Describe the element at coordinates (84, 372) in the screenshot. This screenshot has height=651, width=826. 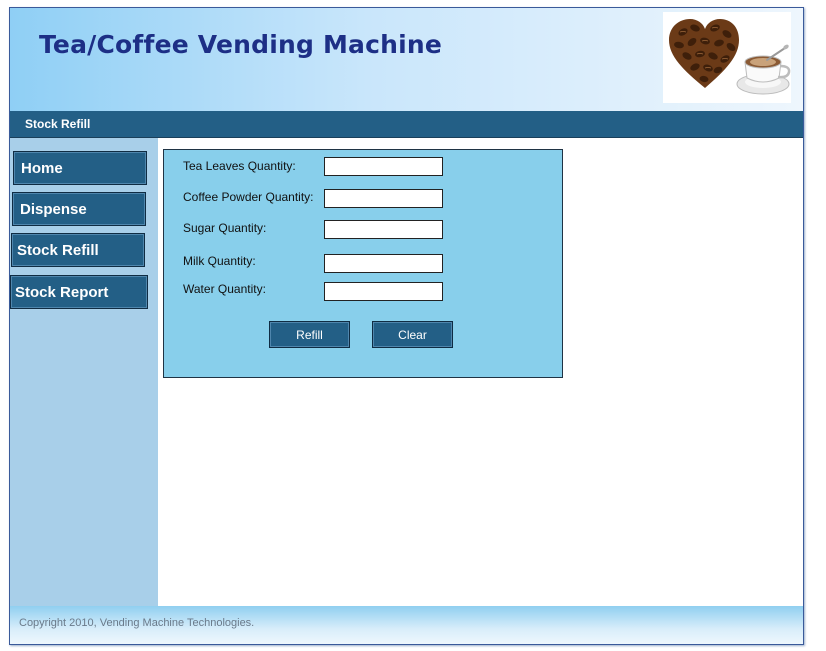
I see `sidebar: Home Dispense Stock Refill Stock Report` at that location.